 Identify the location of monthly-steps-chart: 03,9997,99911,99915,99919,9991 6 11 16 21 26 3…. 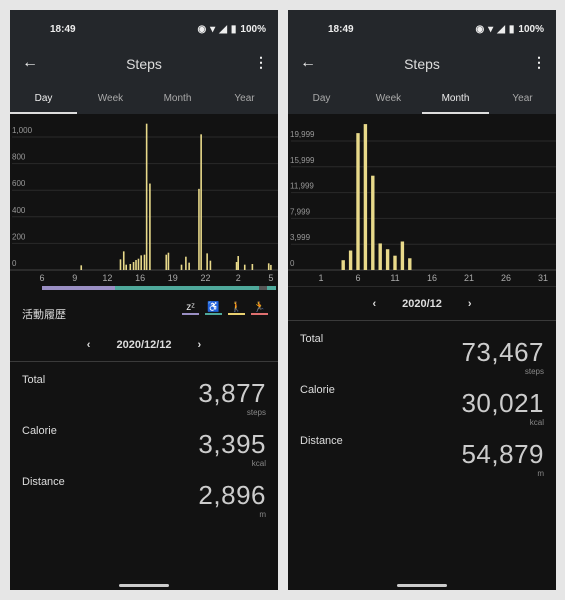
(422, 203).